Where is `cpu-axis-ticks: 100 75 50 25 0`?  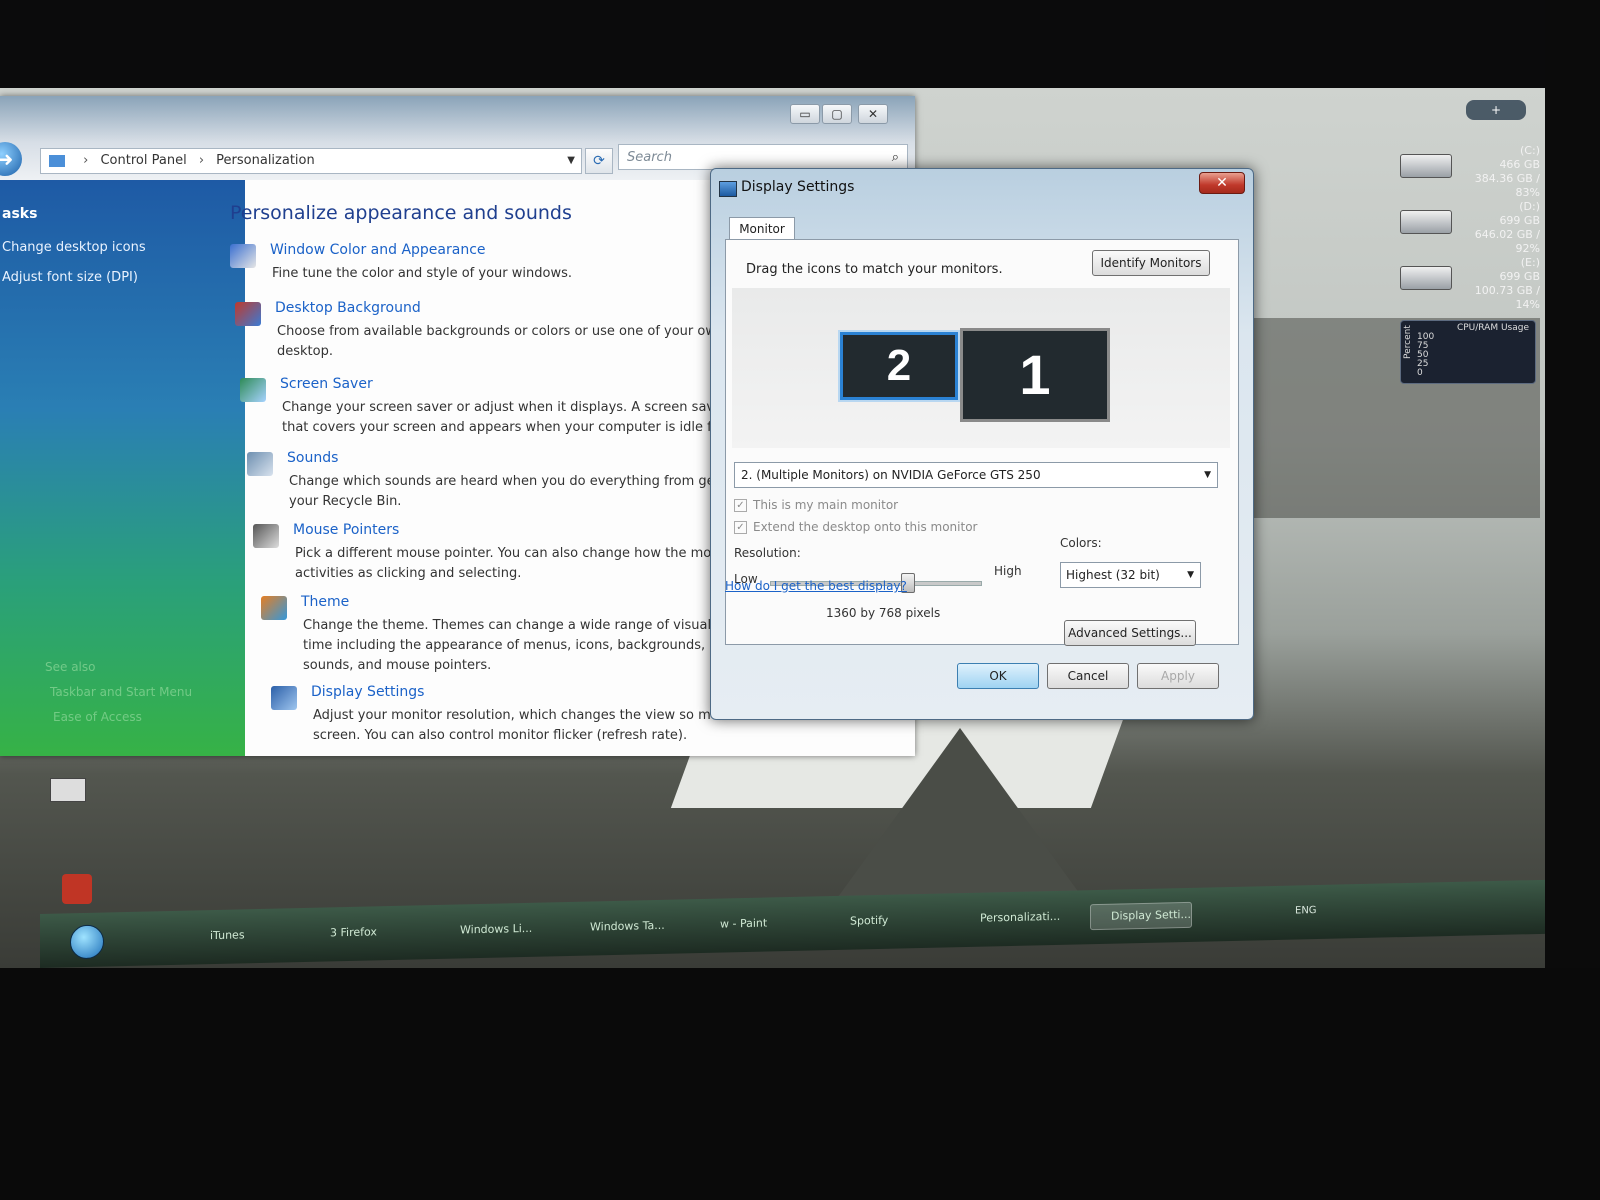
cpu-axis-ticks: 100 75 50 25 0 is located at coordinates (1426, 355).